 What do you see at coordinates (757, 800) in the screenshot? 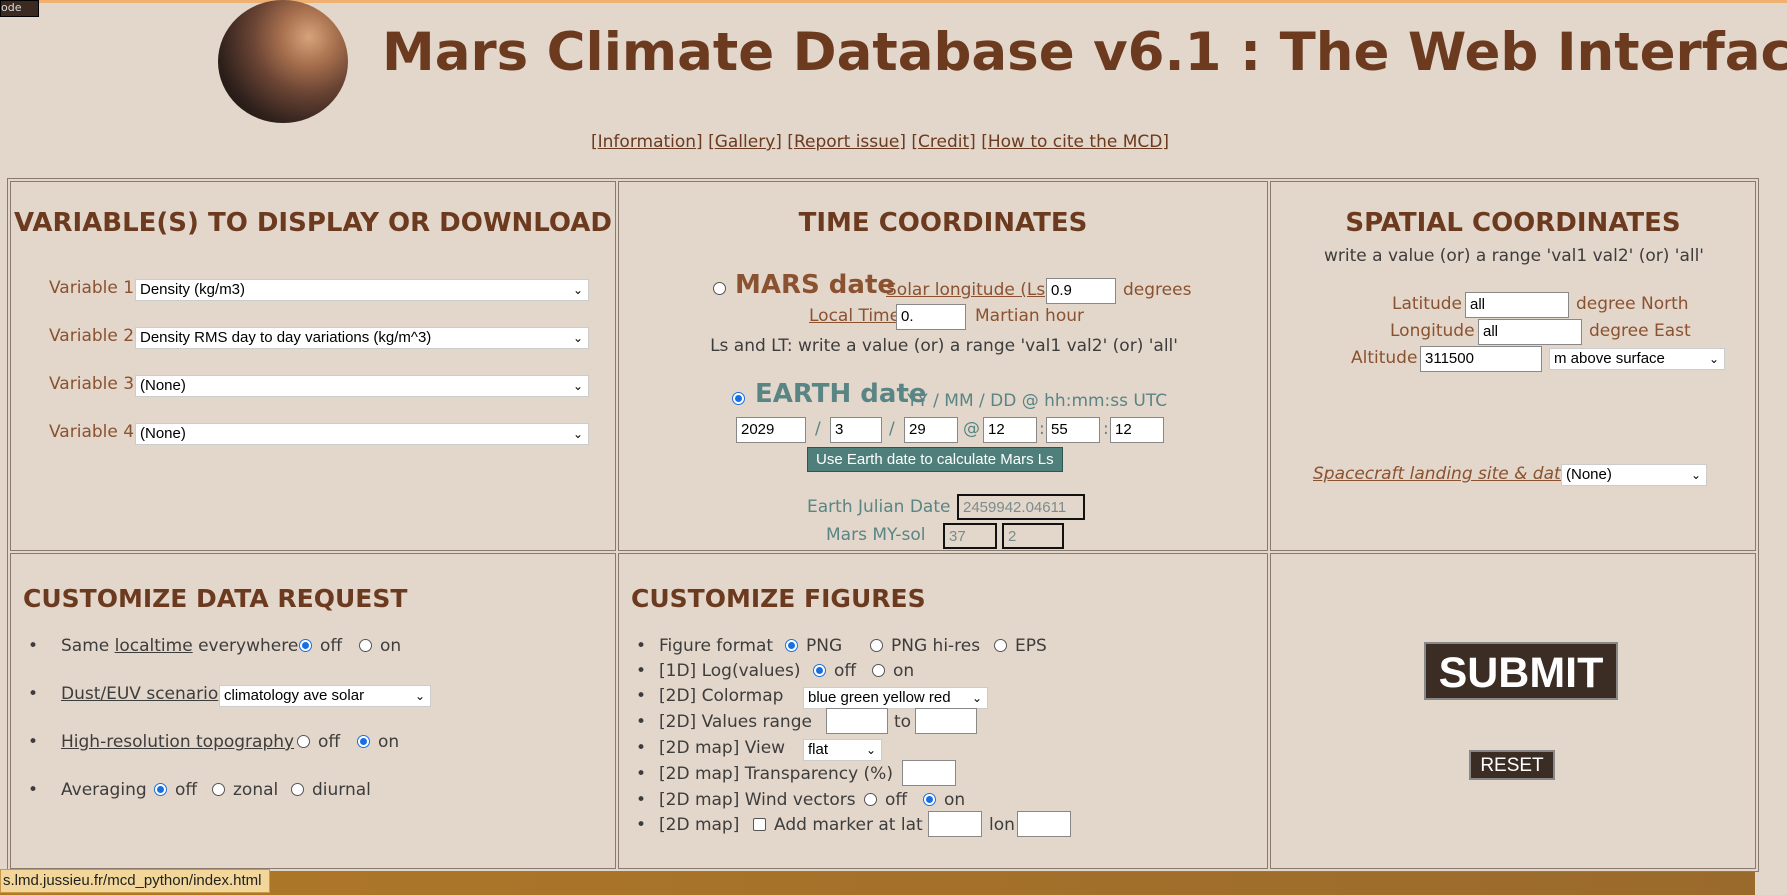
I see `wind-vectors-label: [2D map] Wind vectors` at bounding box center [757, 800].